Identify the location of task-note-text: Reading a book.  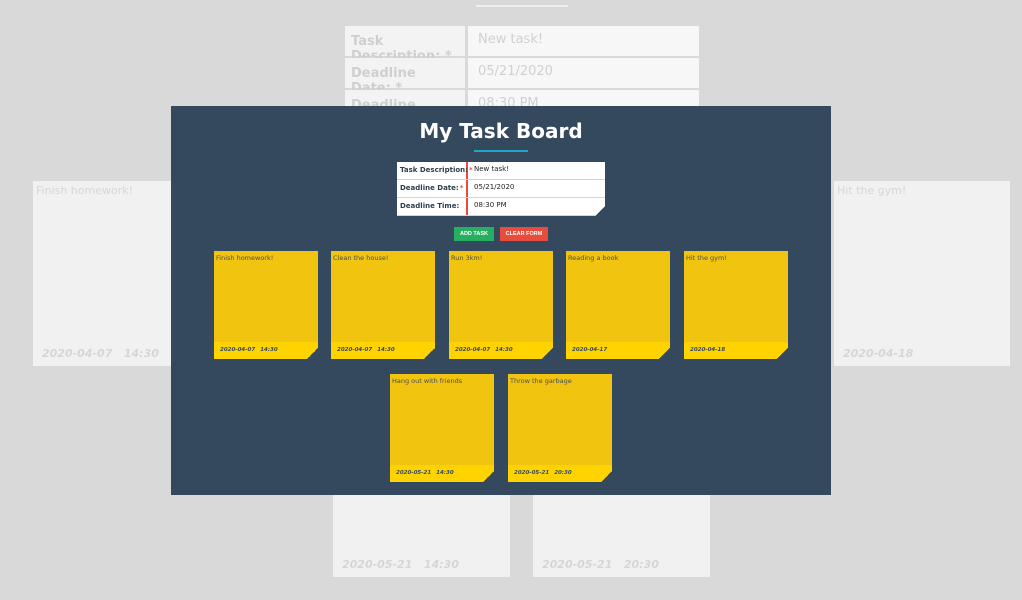
(593, 258).